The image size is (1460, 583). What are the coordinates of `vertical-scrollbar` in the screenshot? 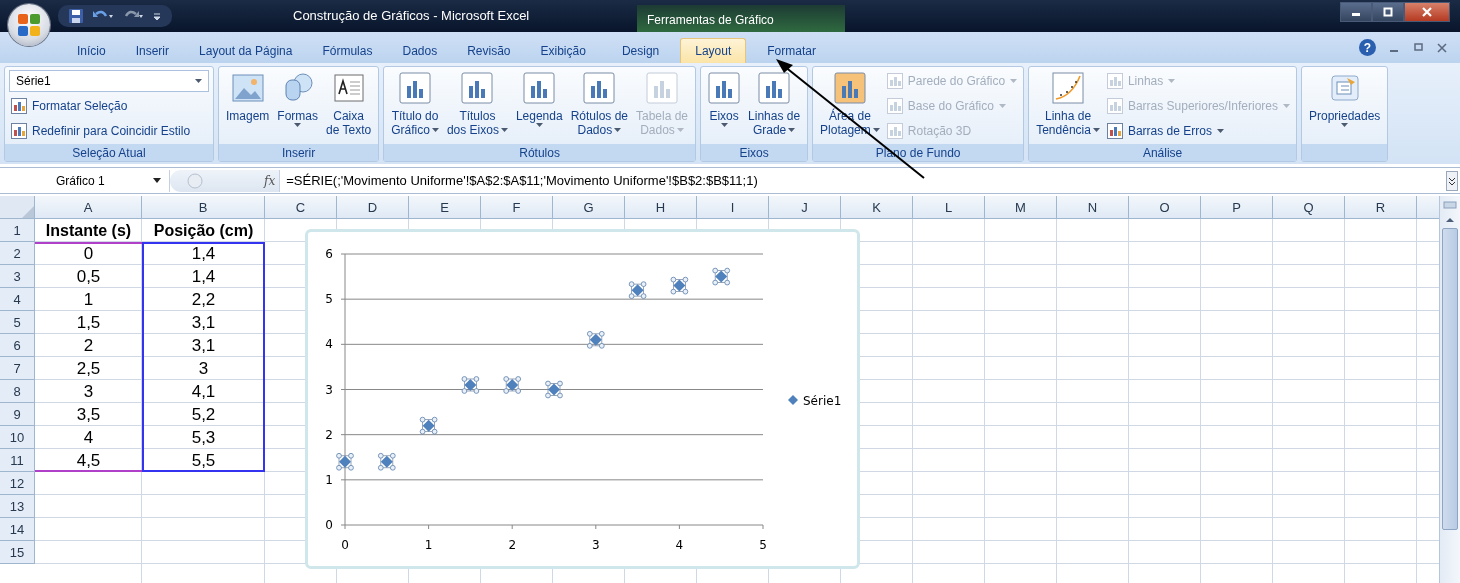 It's located at (1449, 389).